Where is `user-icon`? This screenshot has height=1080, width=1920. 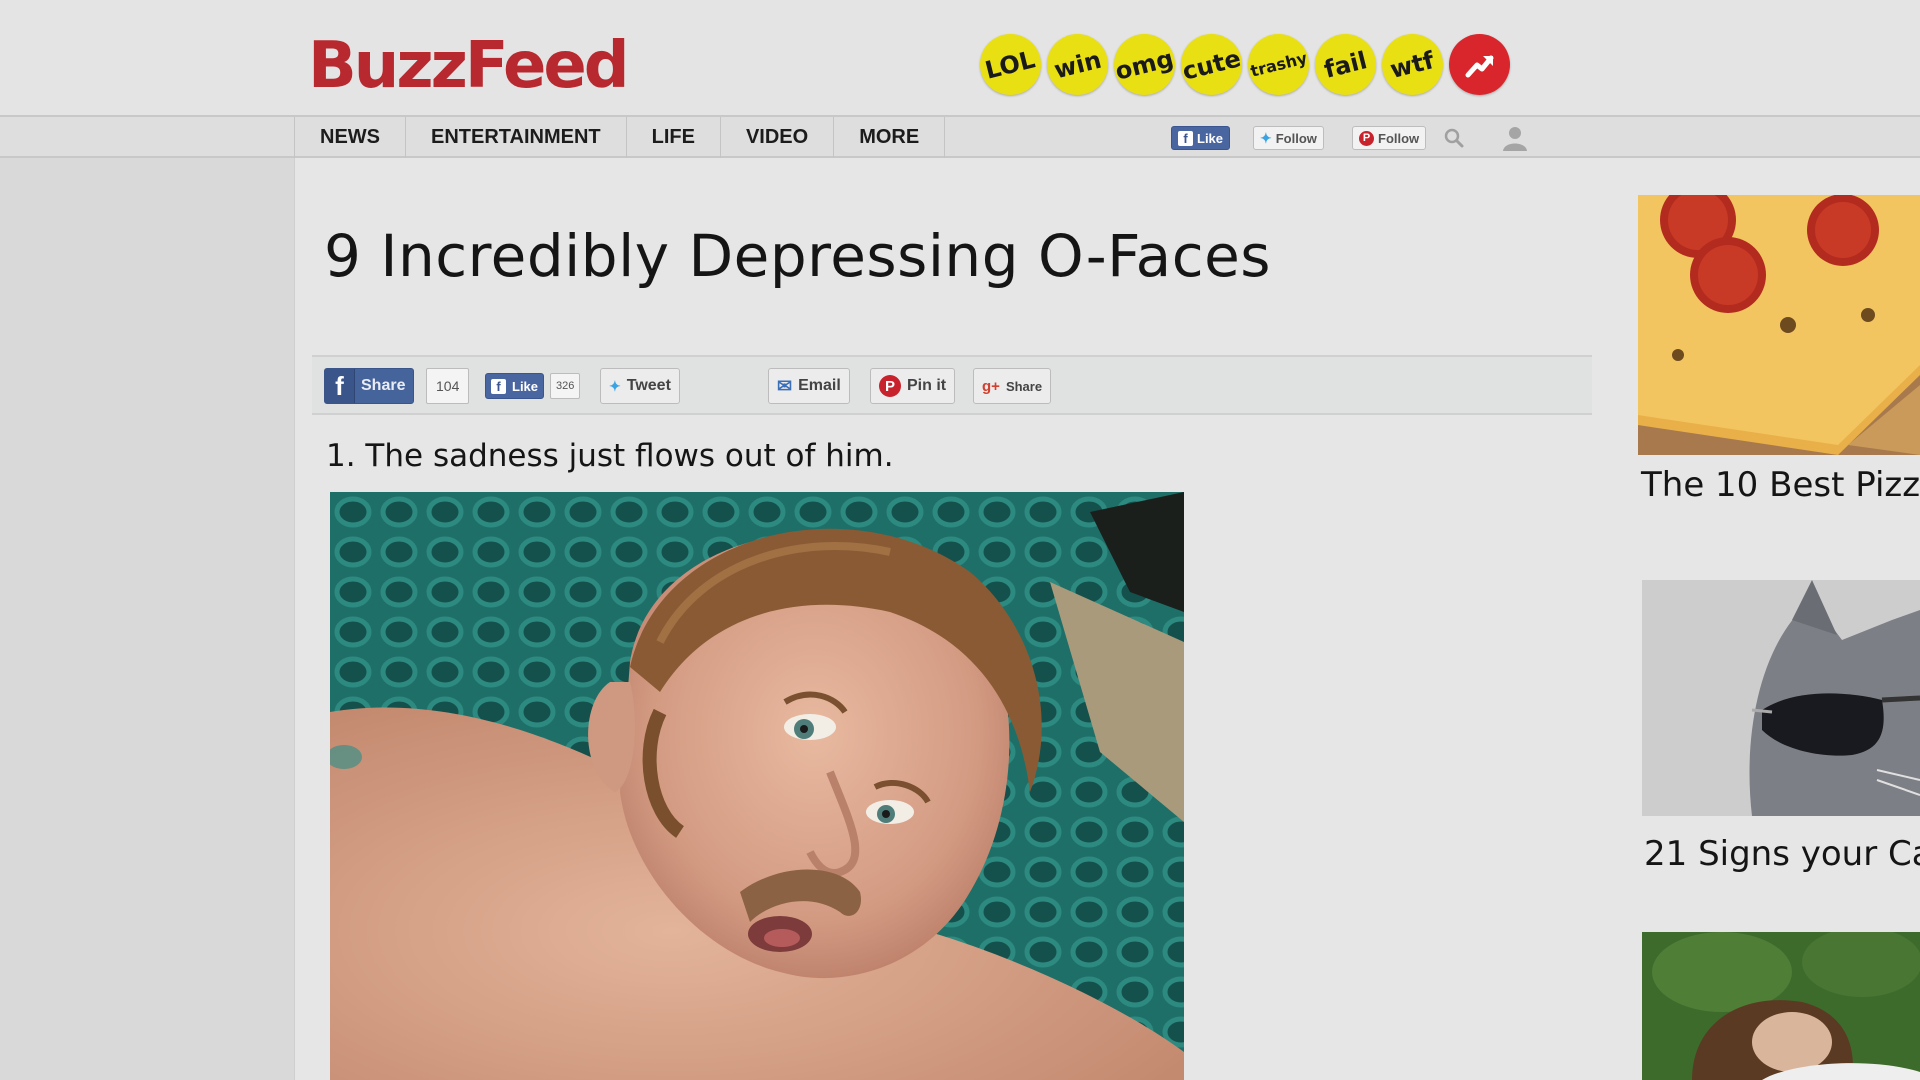 user-icon is located at coordinates (1515, 140).